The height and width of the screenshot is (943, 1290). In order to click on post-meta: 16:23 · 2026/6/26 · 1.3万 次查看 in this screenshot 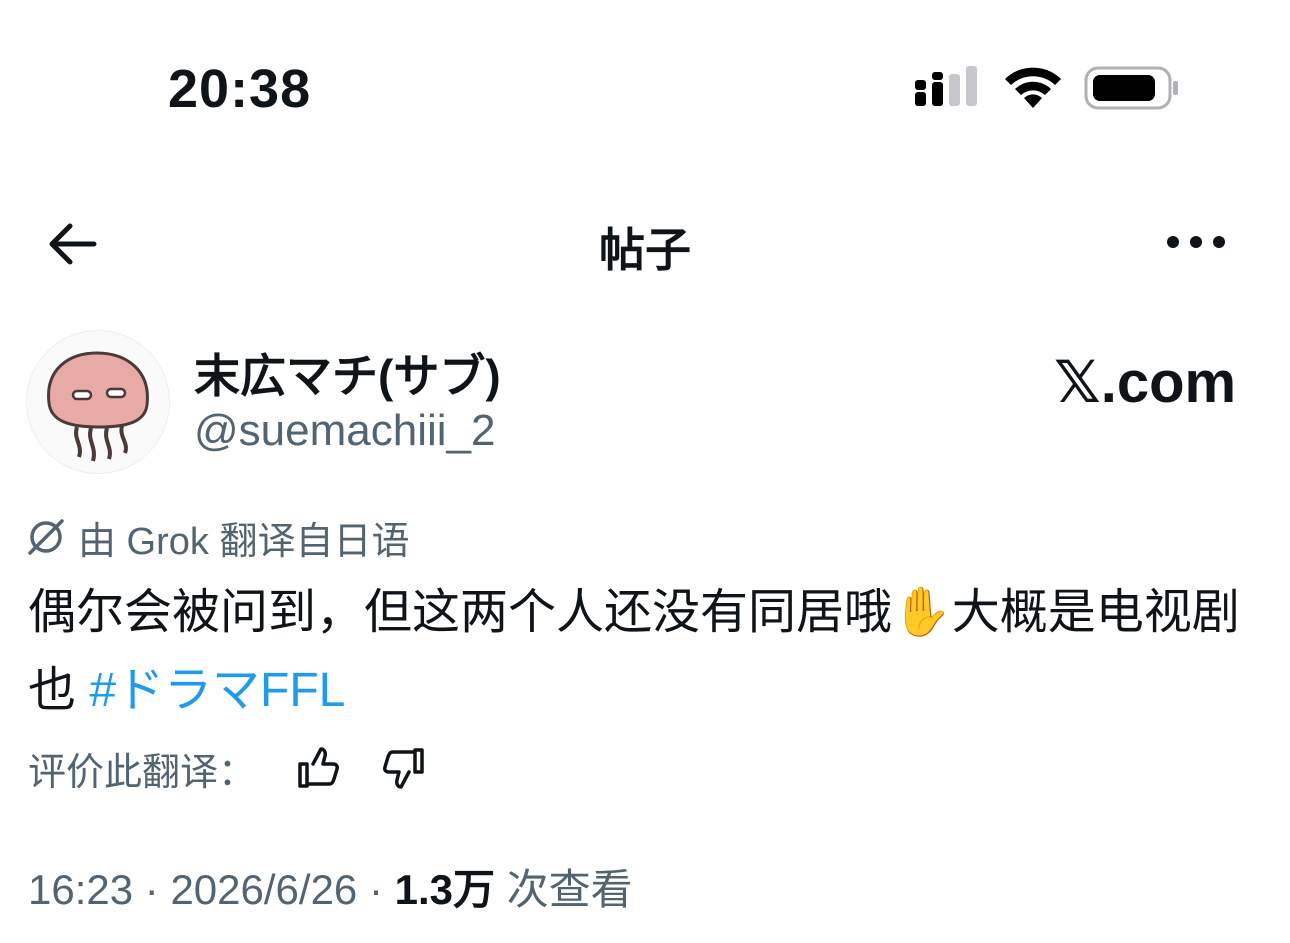, I will do `click(330, 886)`.